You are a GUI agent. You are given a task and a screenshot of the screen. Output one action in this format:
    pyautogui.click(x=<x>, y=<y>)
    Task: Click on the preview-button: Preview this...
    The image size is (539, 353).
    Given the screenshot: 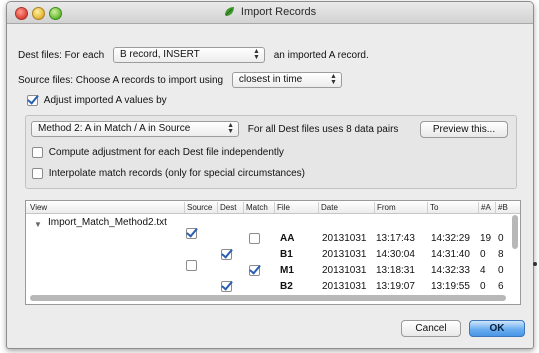 What is the action you would take?
    pyautogui.click(x=464, y=129)
    